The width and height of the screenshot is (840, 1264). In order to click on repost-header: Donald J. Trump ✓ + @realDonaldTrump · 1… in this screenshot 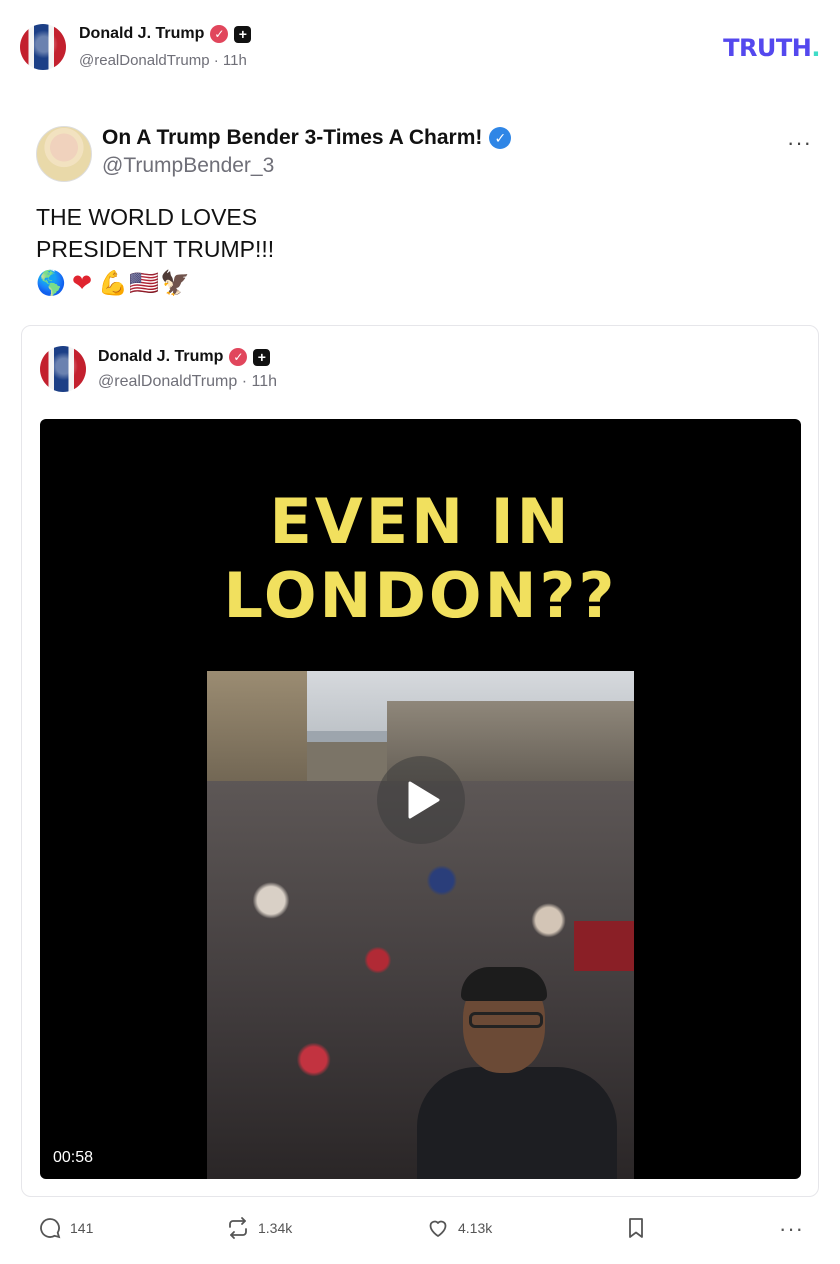, I will do `click(420, 49)`.